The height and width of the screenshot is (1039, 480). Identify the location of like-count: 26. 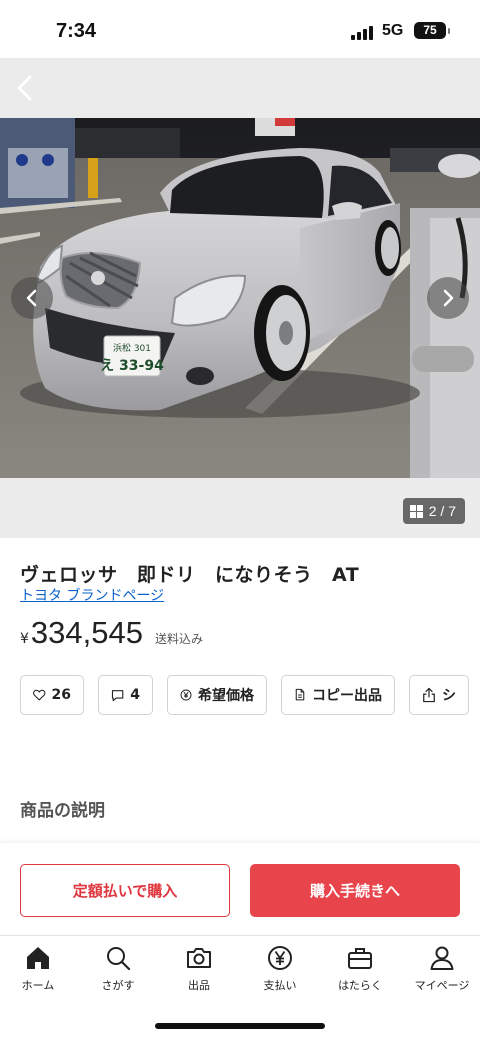
(61, 695).